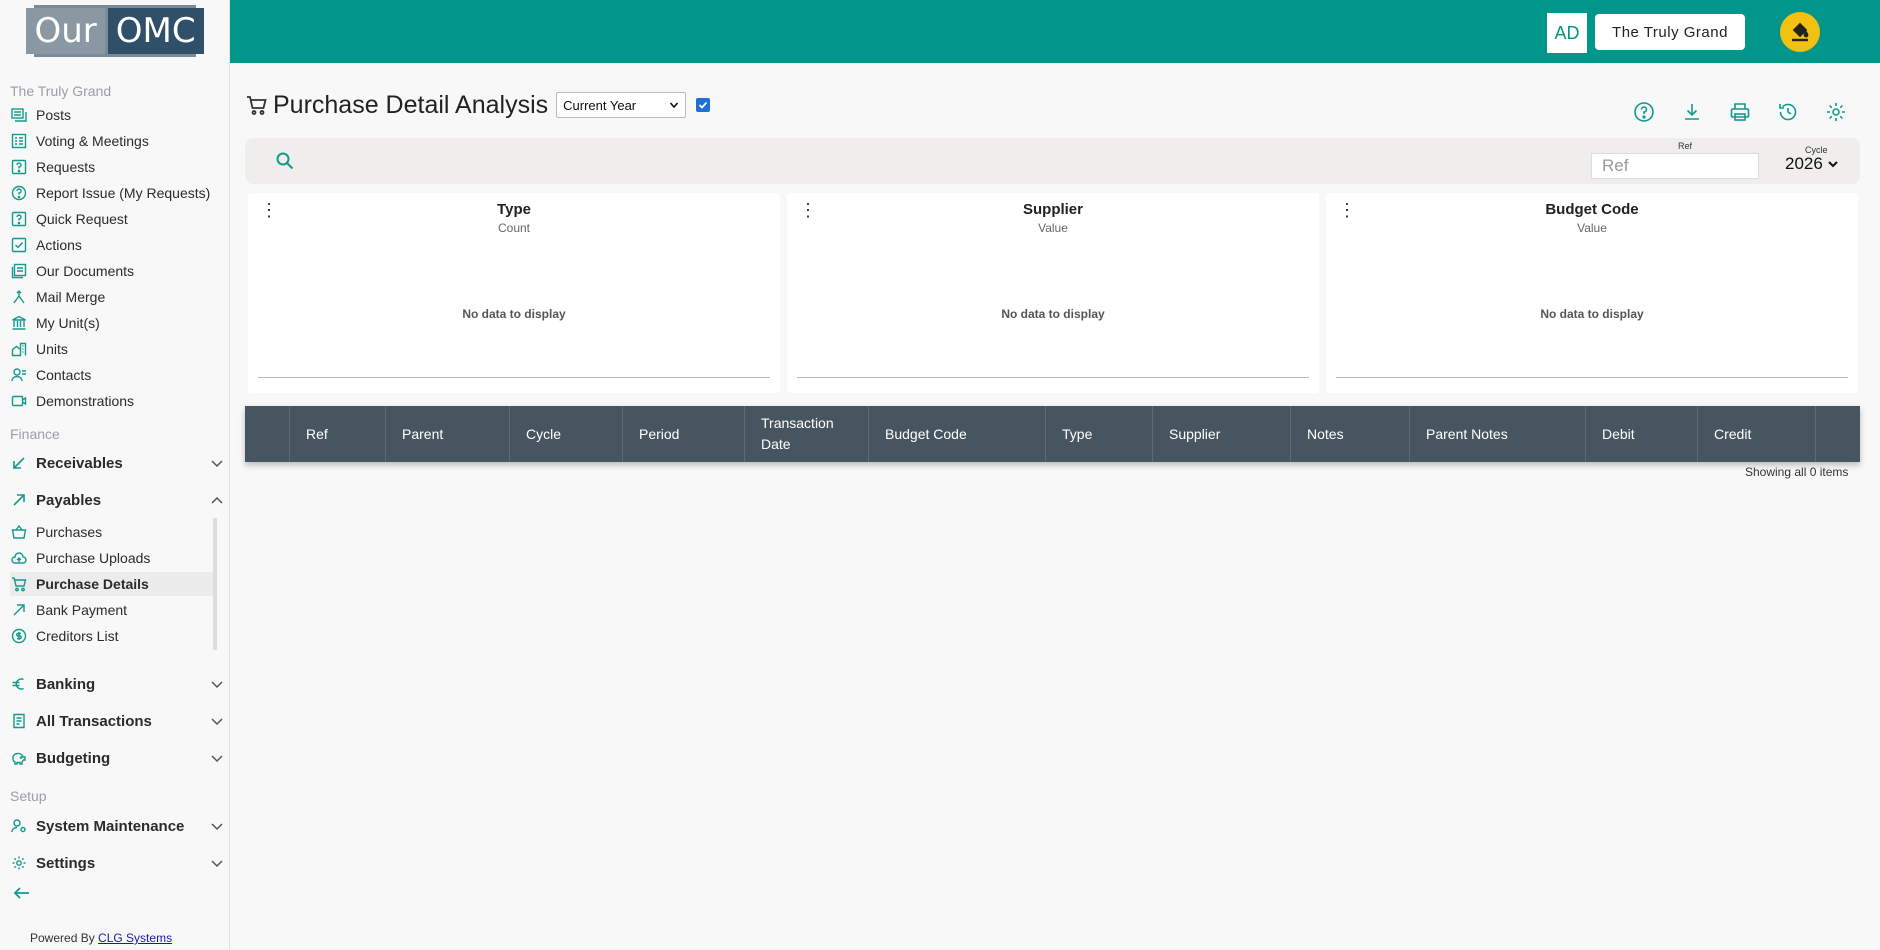 This screenshot has width=1880, height=950. Describe the element at coordinates (19, 636) in the screenshot. I see `dollar-circle-icon` at that location.